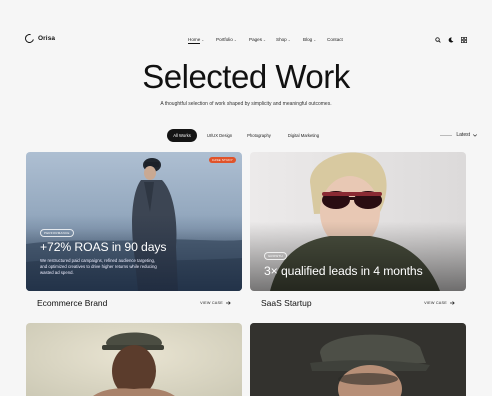 The image size is (492, 396). Describe the element at coordinates (57, 233) in the screenshot. I see `project-tag: PERFORMANCE` at that location.